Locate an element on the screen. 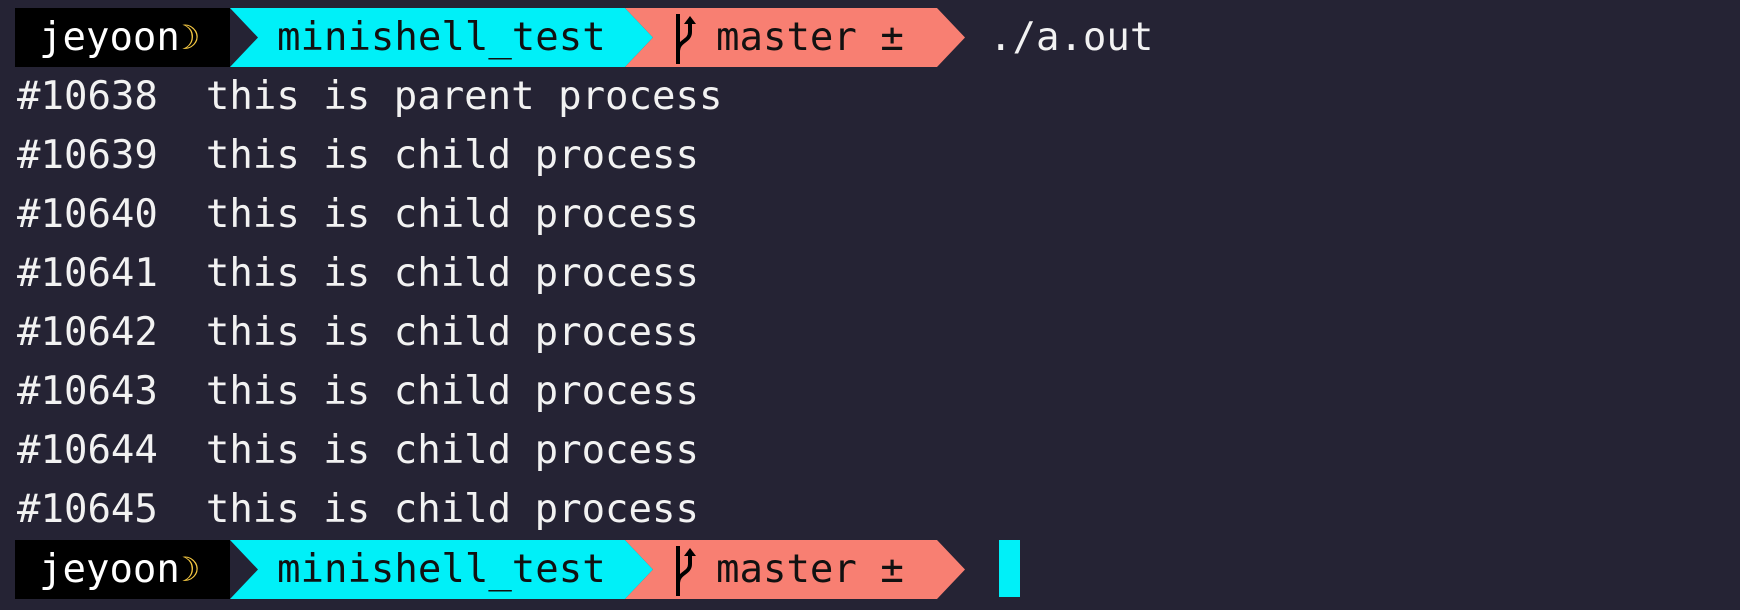 The image size is (1740, 610). output-line: #10642 this is child process is located at coordinates (358, 332).